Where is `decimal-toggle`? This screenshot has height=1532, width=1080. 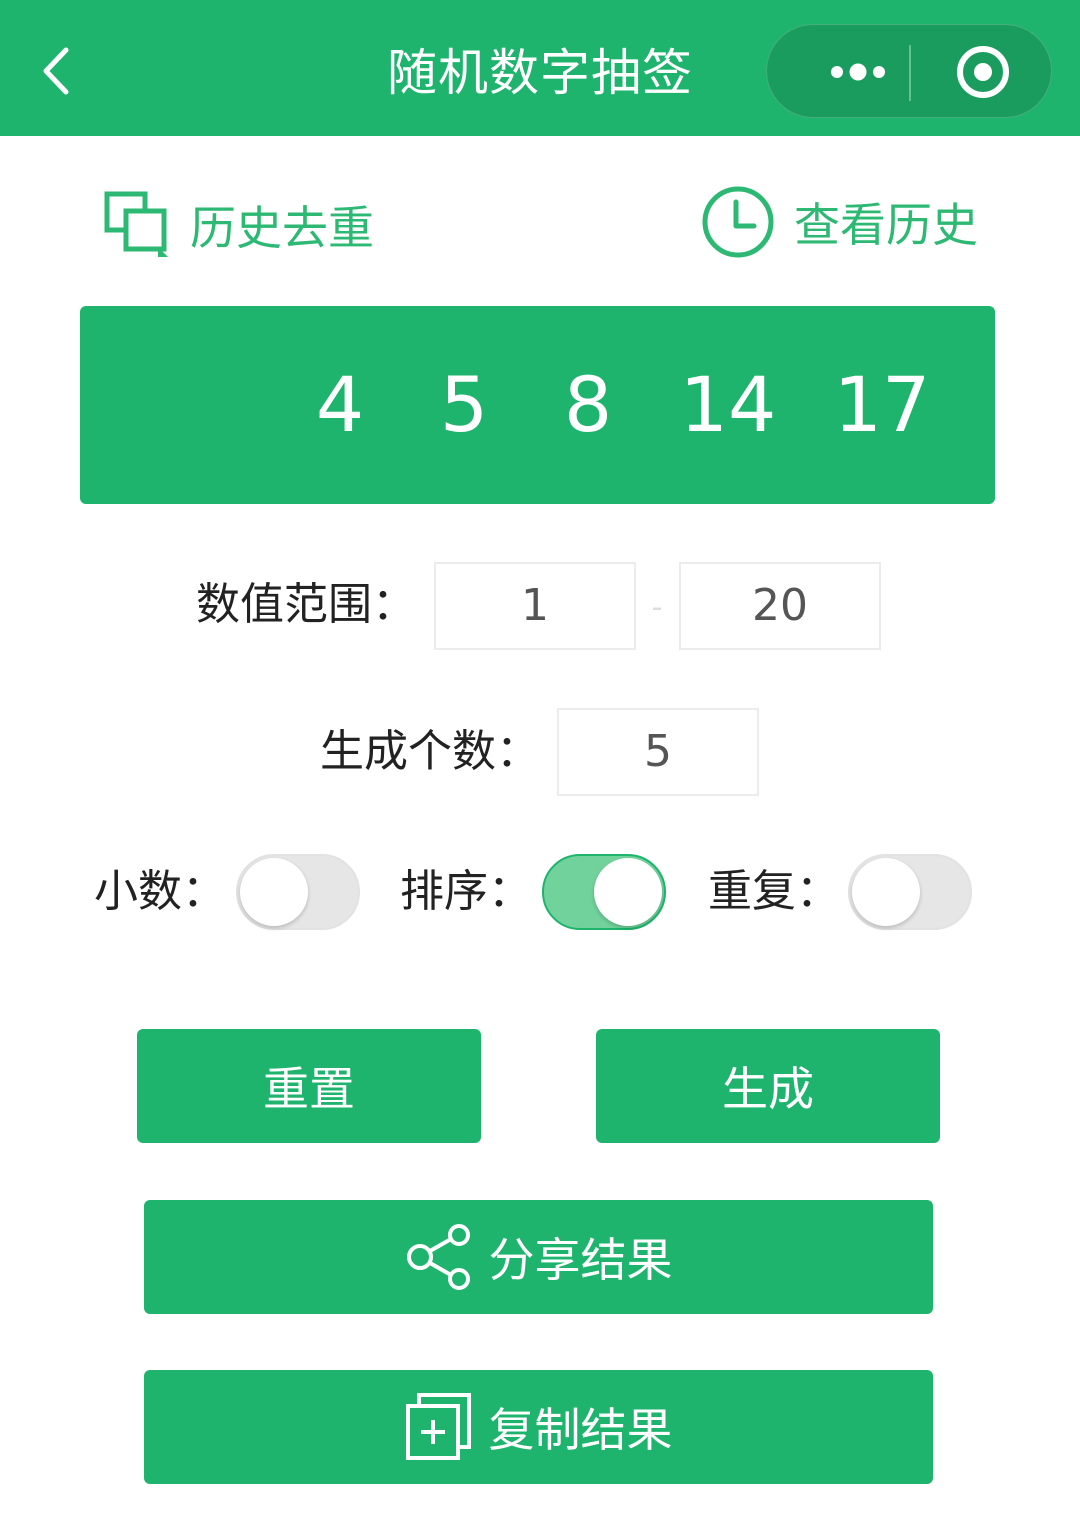 decimal-toggle is located at coordinates (298, 892).